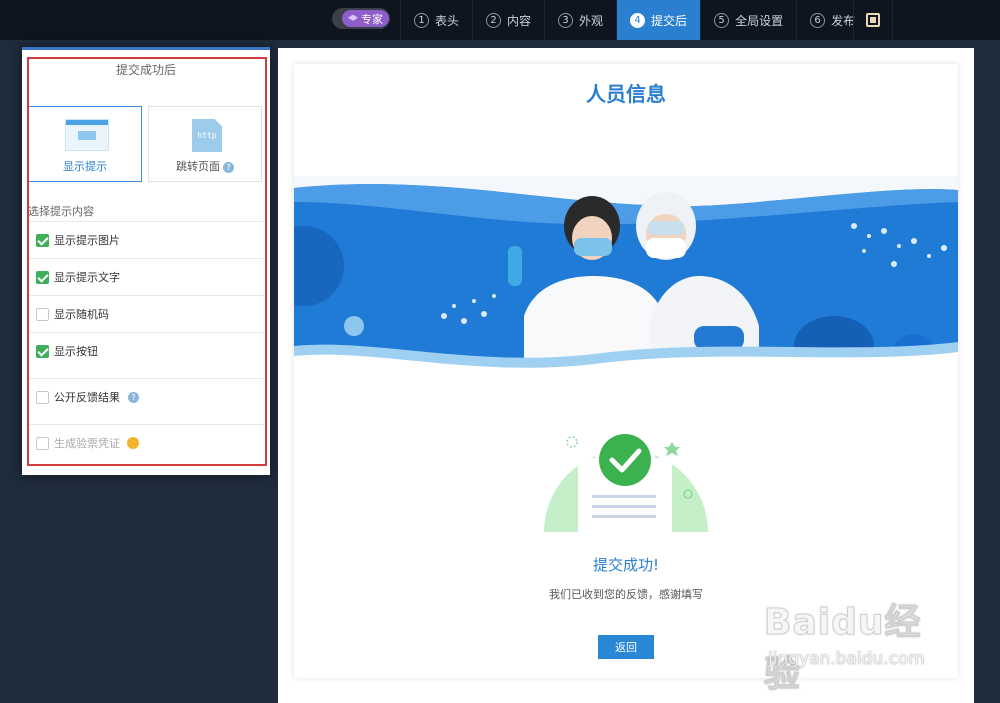 This screenshot has width=1000, height=703. I want to click on graduation-cap-icon, so click(353, 17).